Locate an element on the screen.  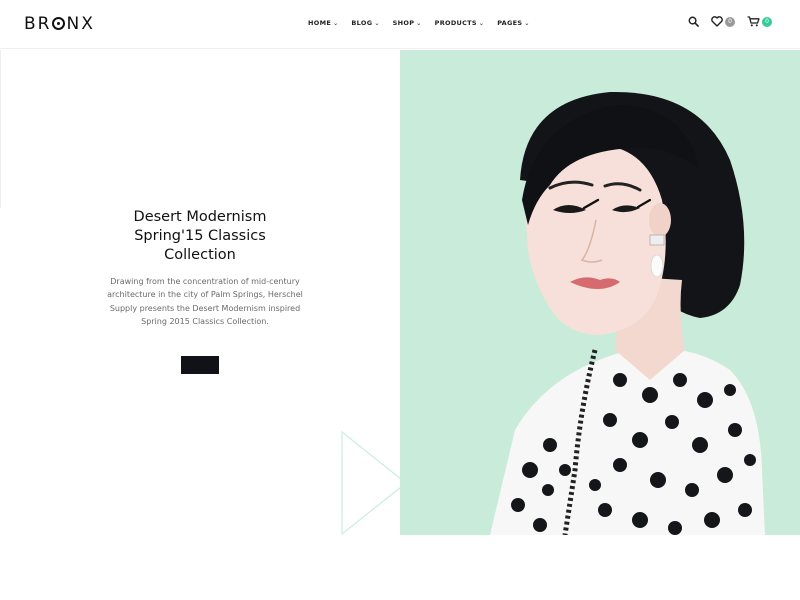
cart-button: 0 is located at coordinates (759, 21).